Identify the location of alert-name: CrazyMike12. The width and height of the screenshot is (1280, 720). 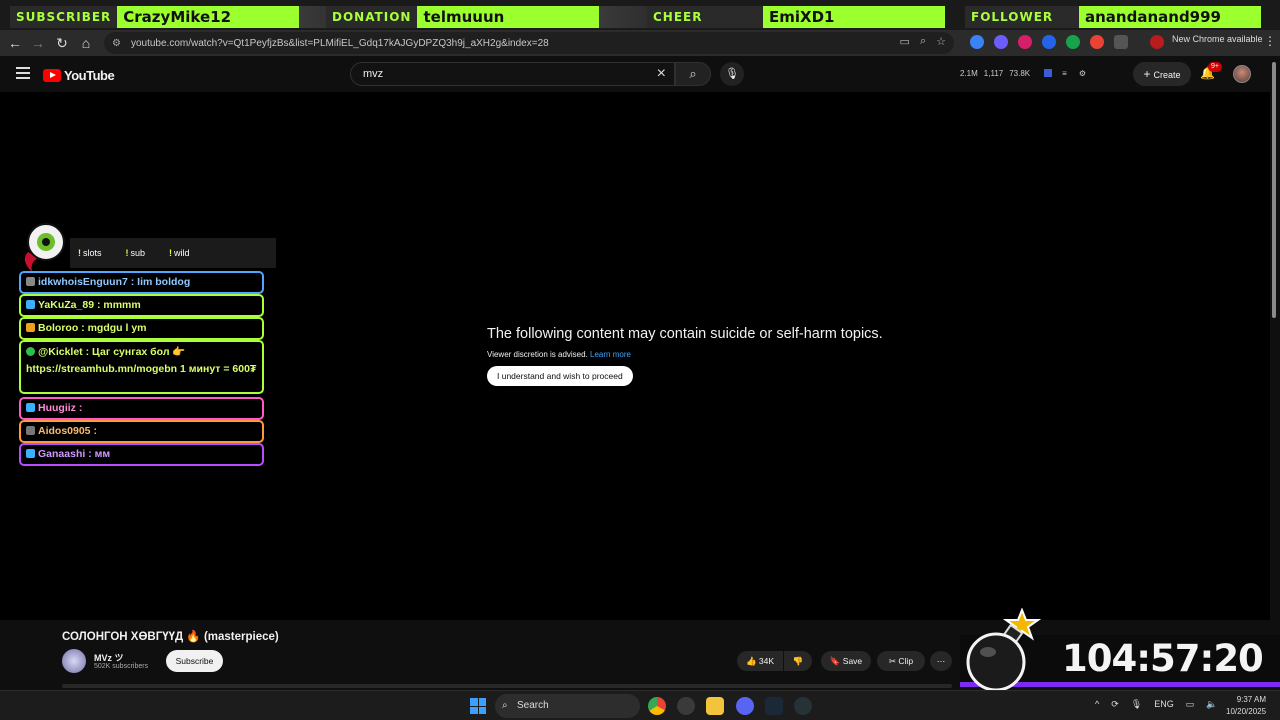
(208, 17).